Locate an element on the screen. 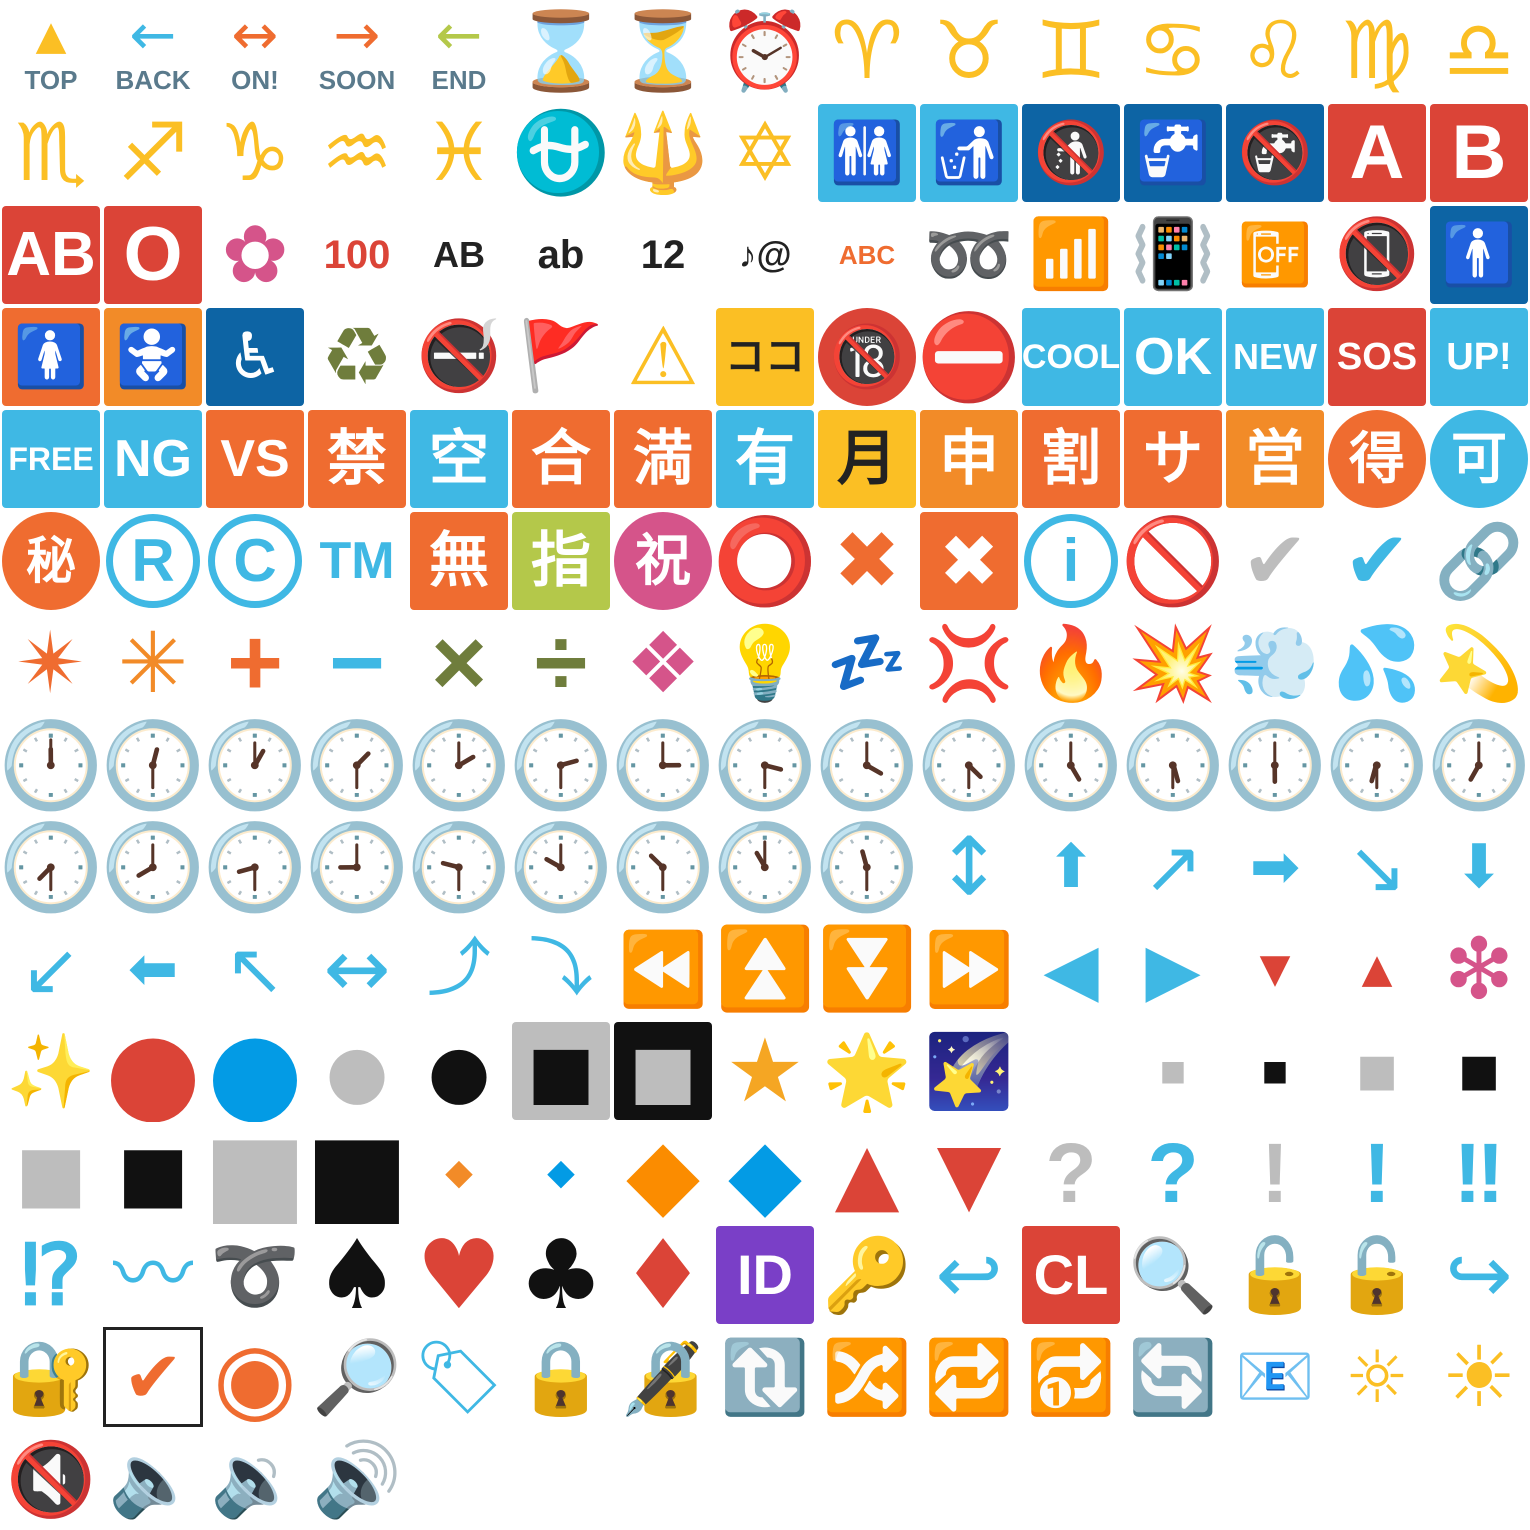  white-exclamation-mark-glyph: ! is located at coordinates (1275, 1173).